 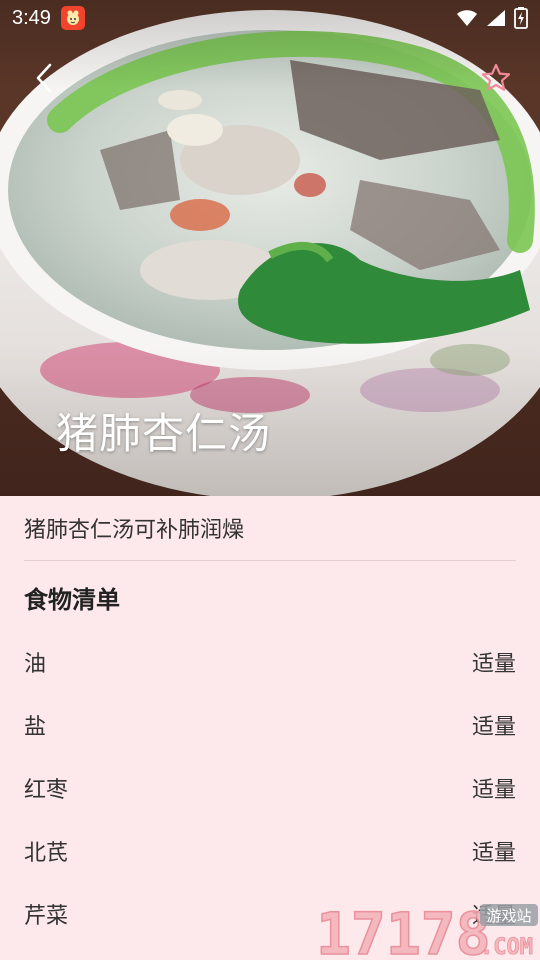 What do you see at coordinates (270, 787) in the screenshot?
I see `ingredient-row: 红枣 适量` at bounding box center [270, 787].